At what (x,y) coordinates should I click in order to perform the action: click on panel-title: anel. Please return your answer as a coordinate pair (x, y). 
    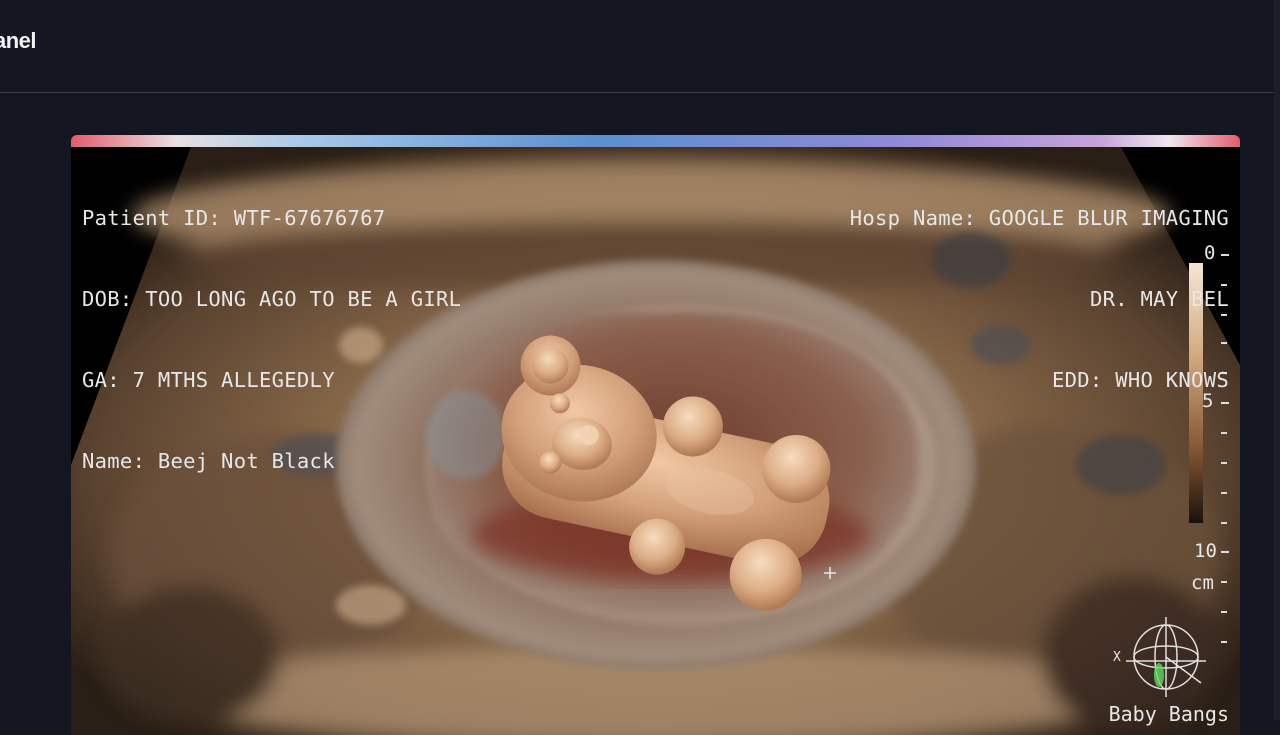
    Looking at the image, I should click on (18, 40).